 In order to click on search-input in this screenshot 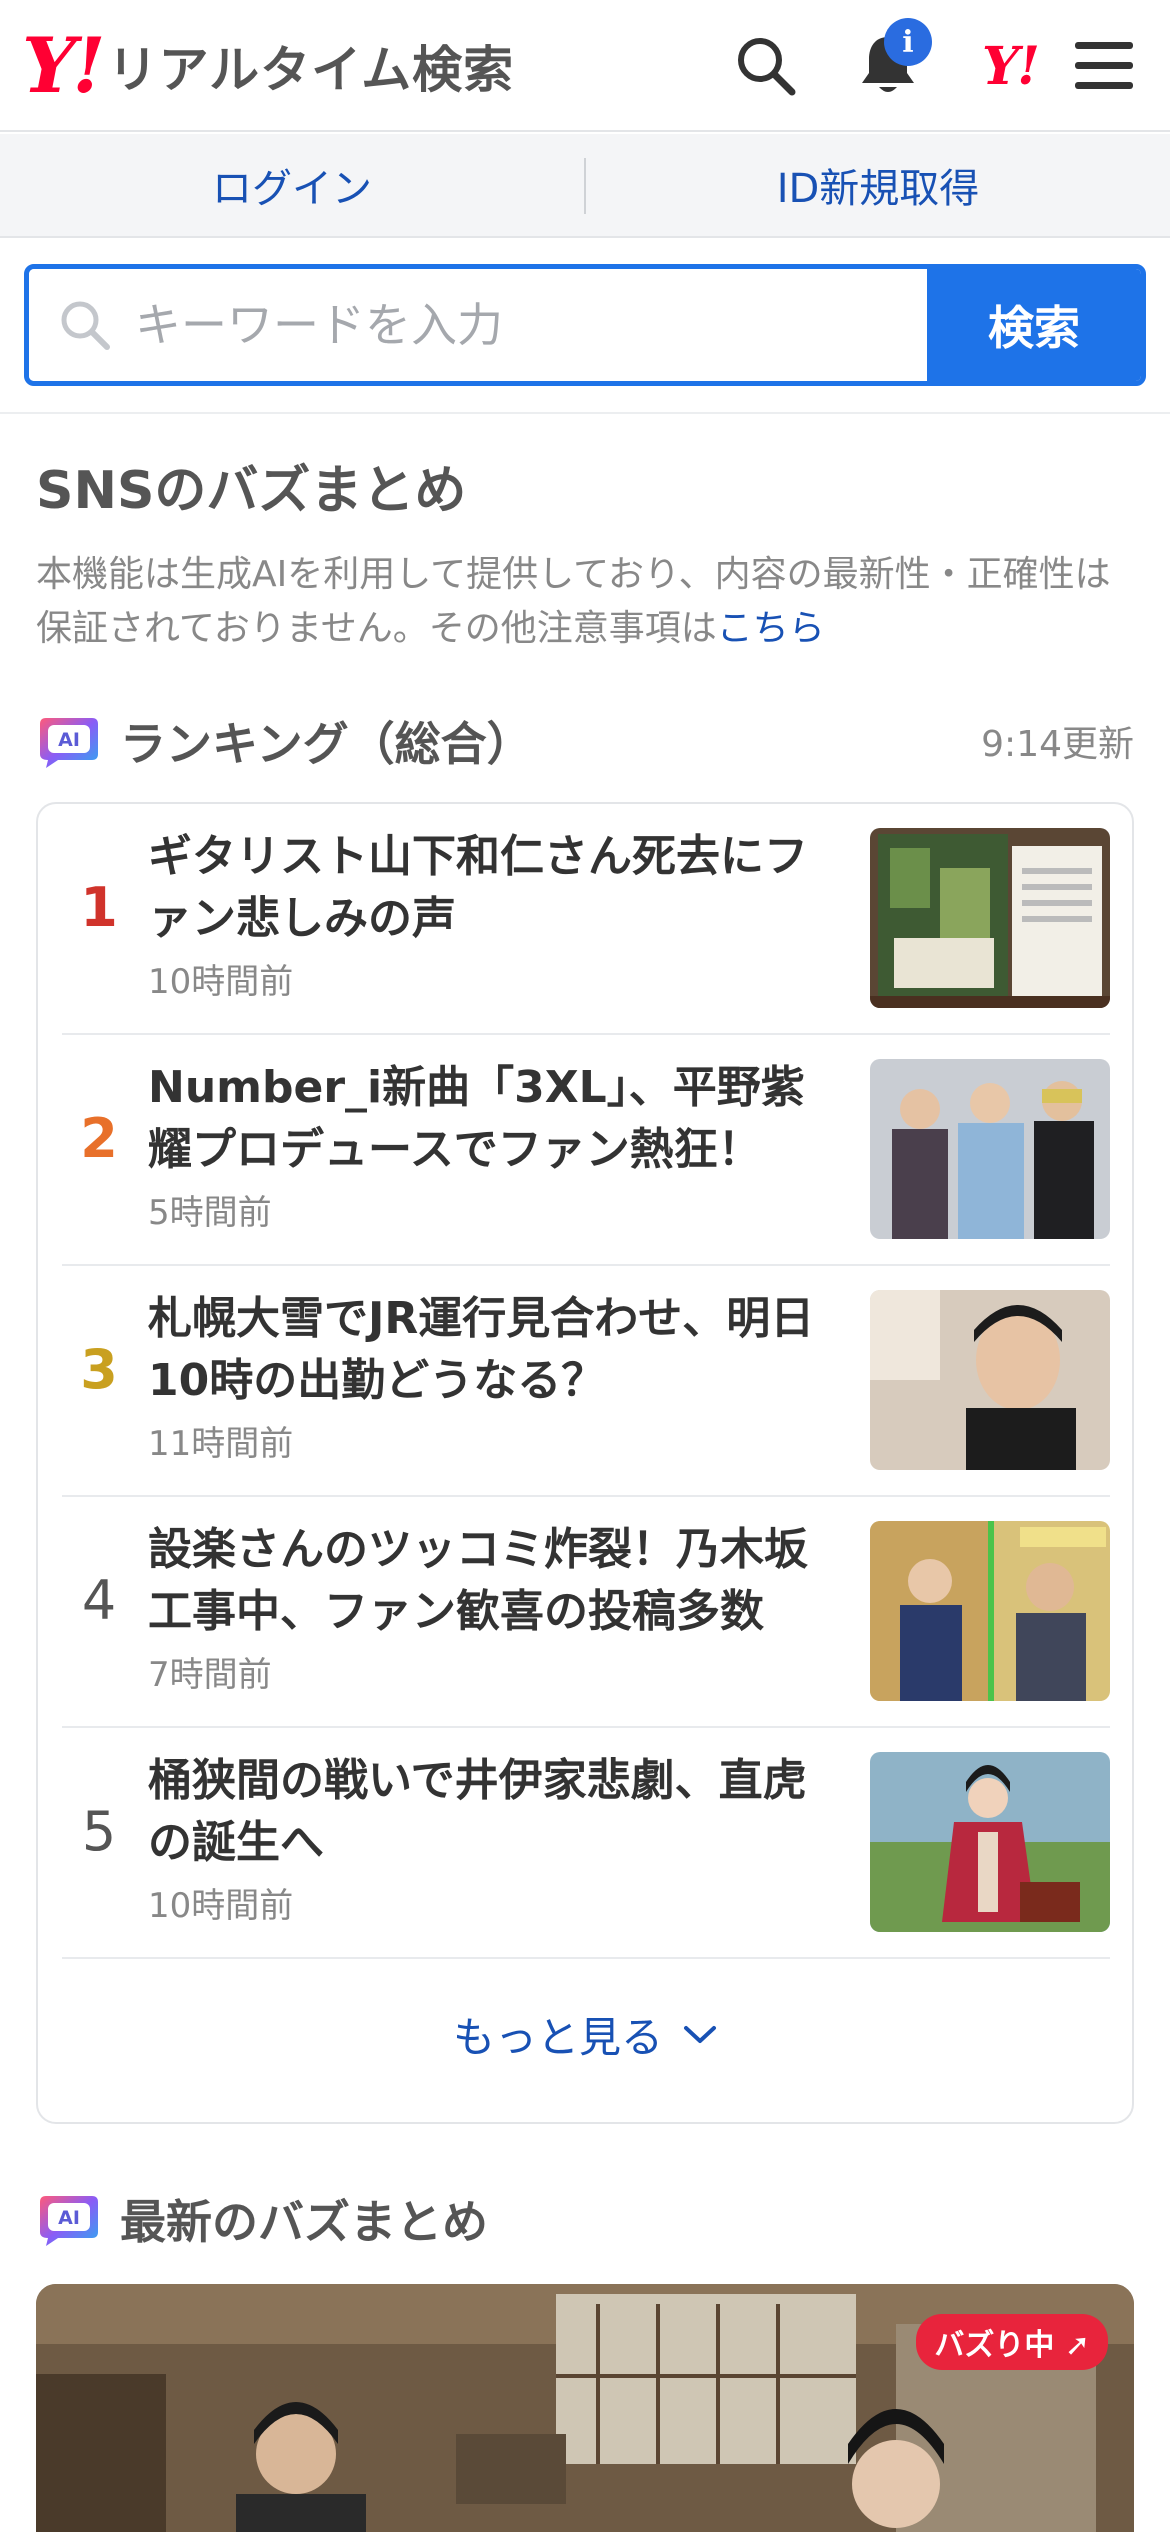, I will do `click(485, 325)`.